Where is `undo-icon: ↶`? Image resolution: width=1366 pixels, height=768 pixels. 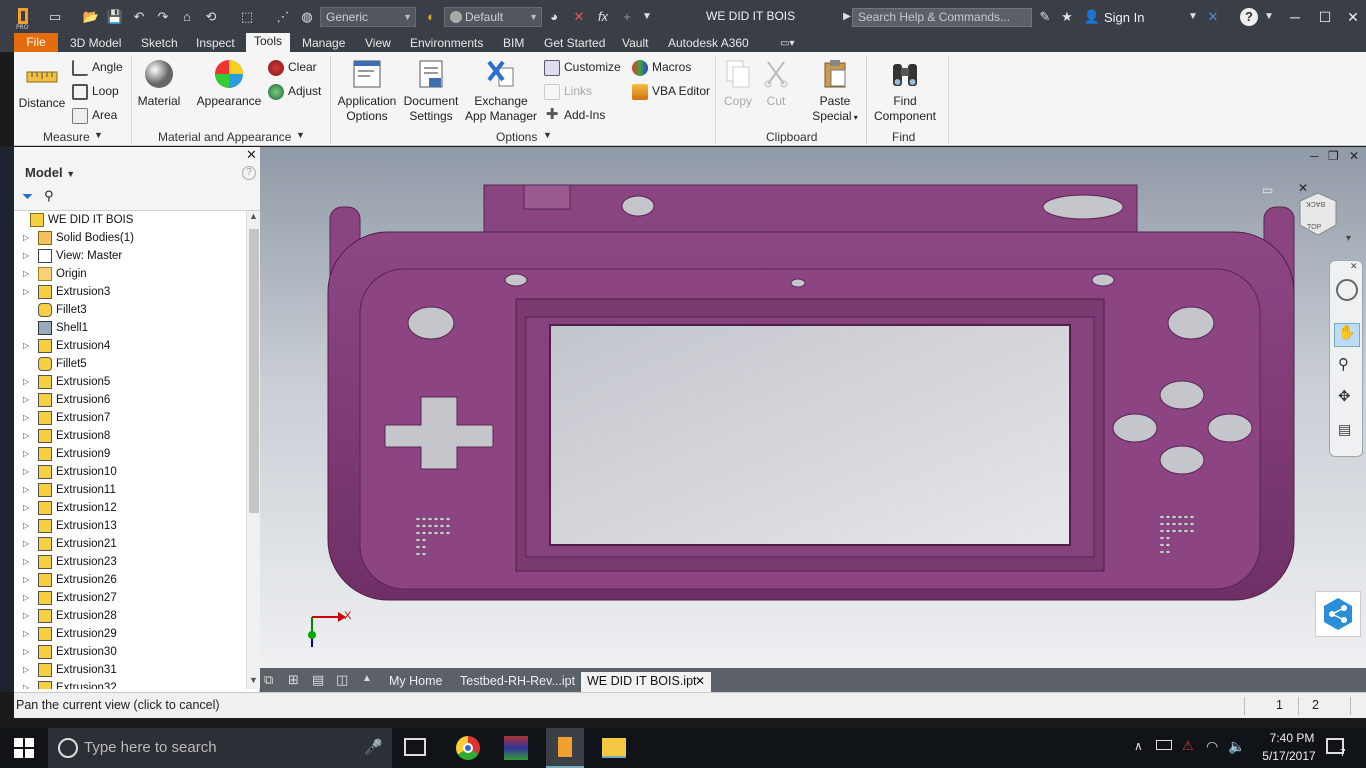 undo-icon: ↶ is located at coordinates (139, 17).